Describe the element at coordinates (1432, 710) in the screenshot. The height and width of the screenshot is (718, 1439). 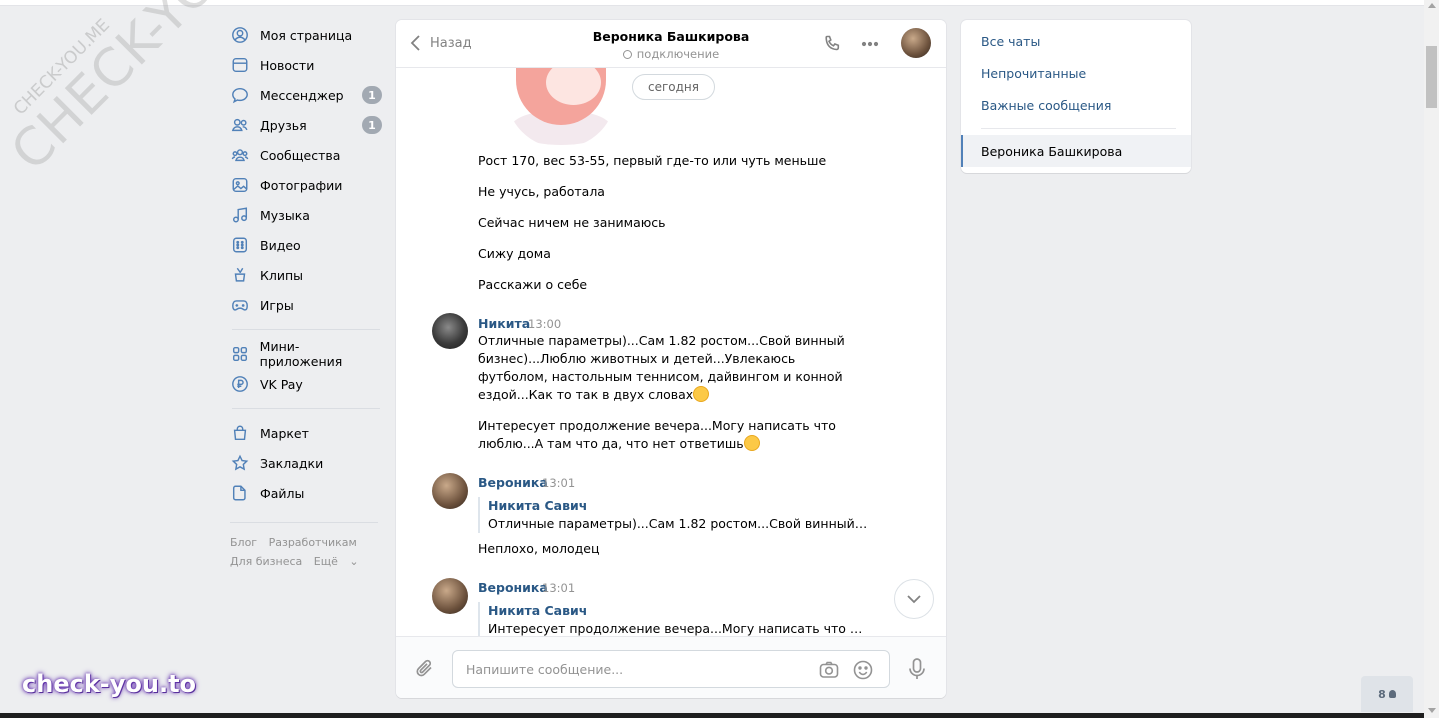
I see `scroll-down-arrow-icon` at that location.